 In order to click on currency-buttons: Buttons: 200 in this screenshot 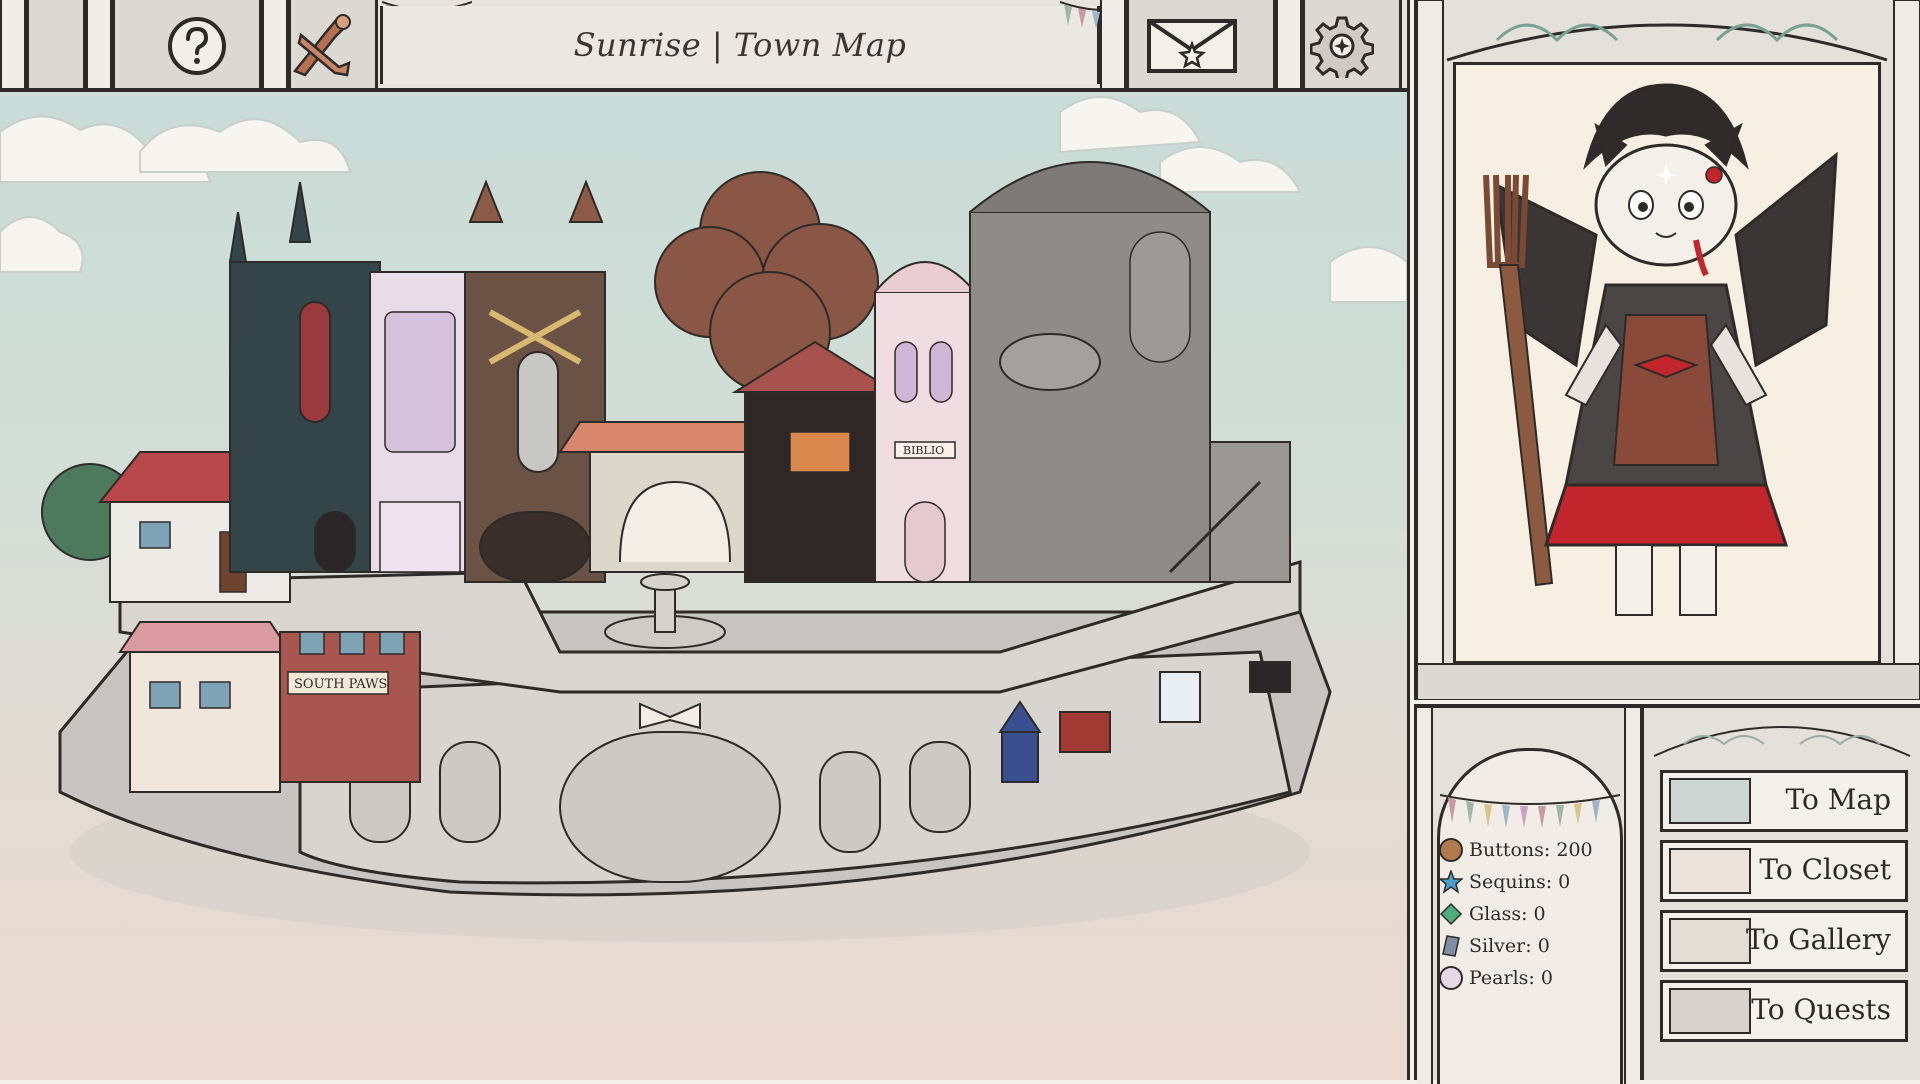, I will do `click(1516, 850)`.